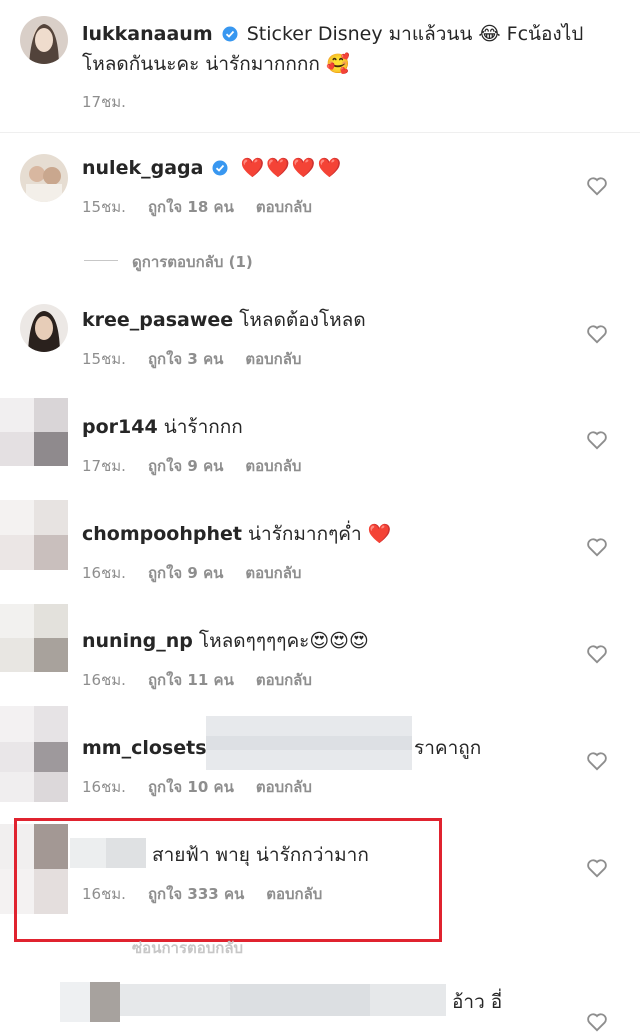 Image resolution: width=640 pixels, height=1032 pixels. What do you see at coordinates (185, 359) in the screenshot?
I see `comment-likes: ถูกใจ 3 คน` at bounding box center [185, 359].